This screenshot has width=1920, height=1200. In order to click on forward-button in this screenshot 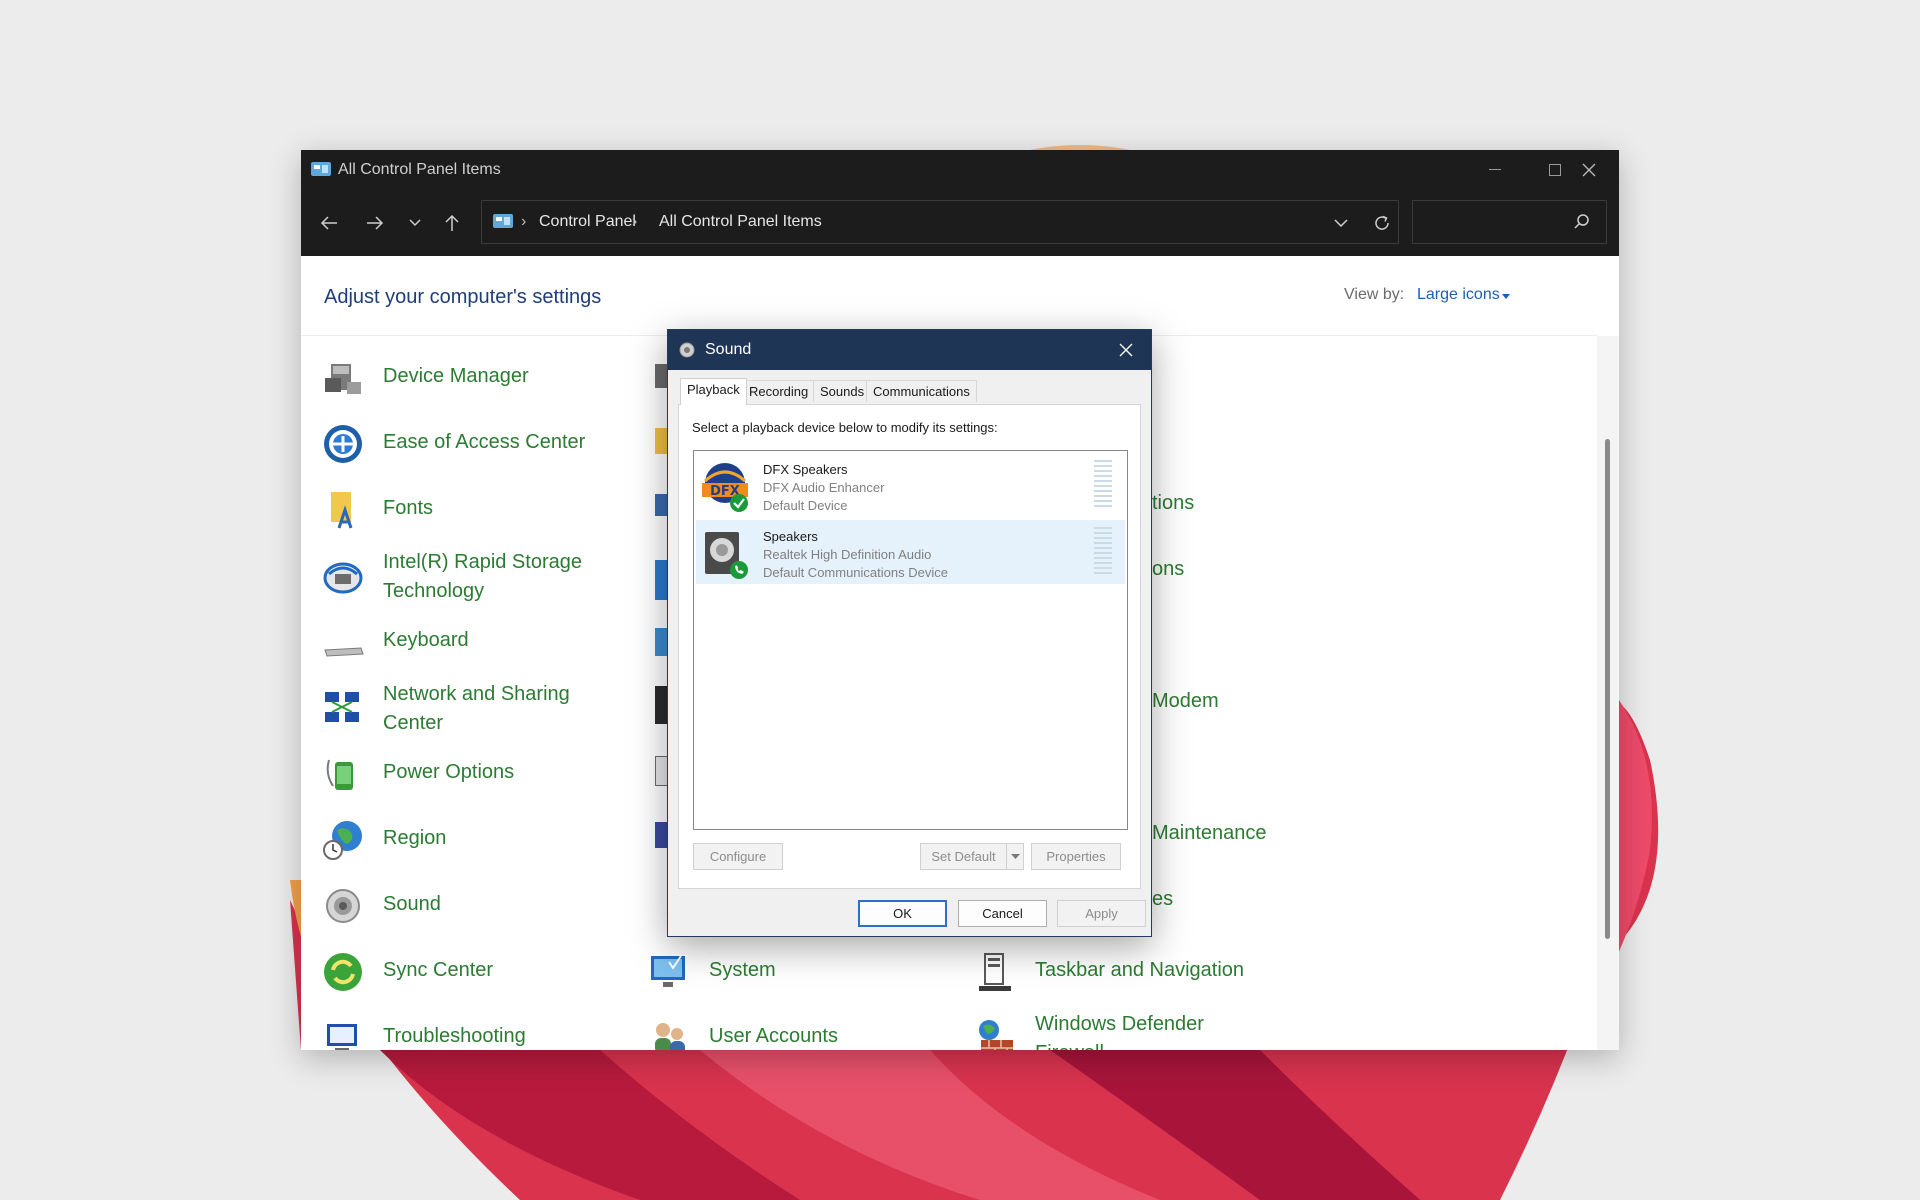, I will do `click(375, 223)`.